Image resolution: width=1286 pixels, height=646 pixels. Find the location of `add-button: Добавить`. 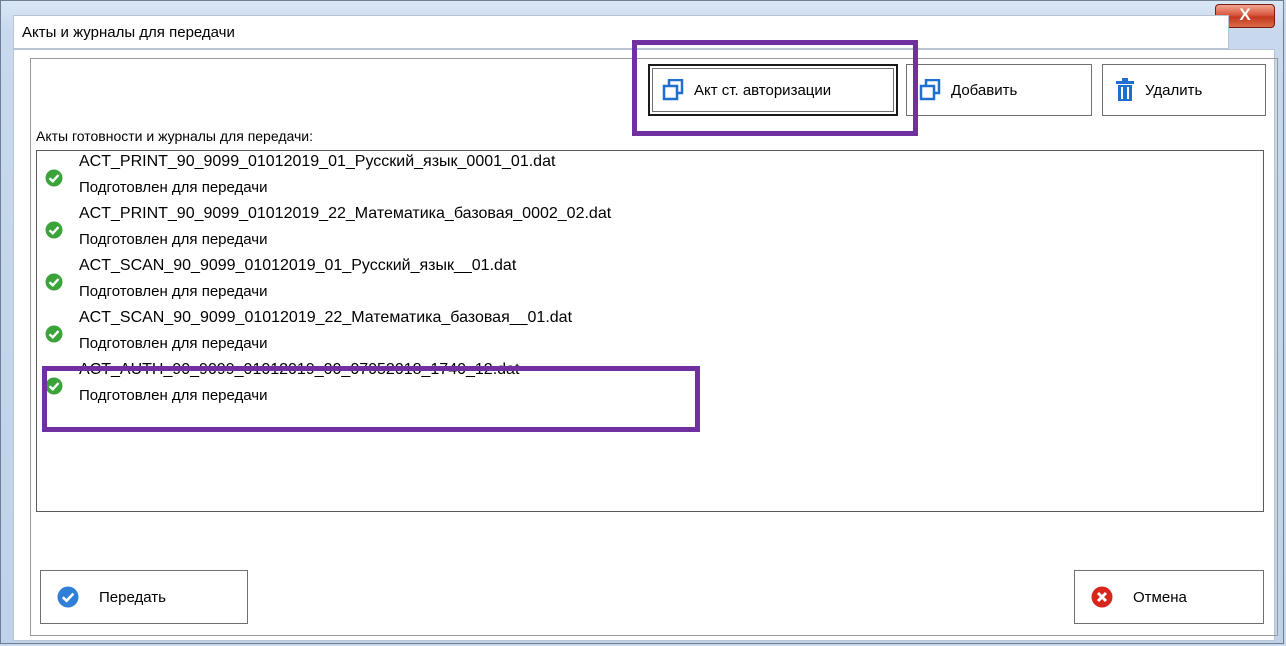

add-button: Добавить is located at coordinates (999, 90).